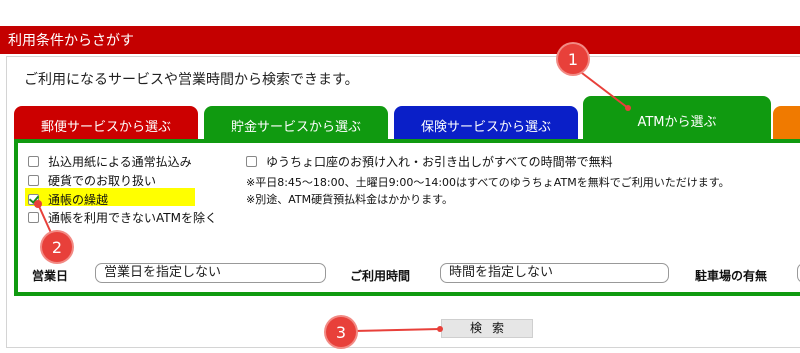  Describe the element at coordinates (341, 332) in the screenshot. I see `callout-badge-3: 3` at that location.